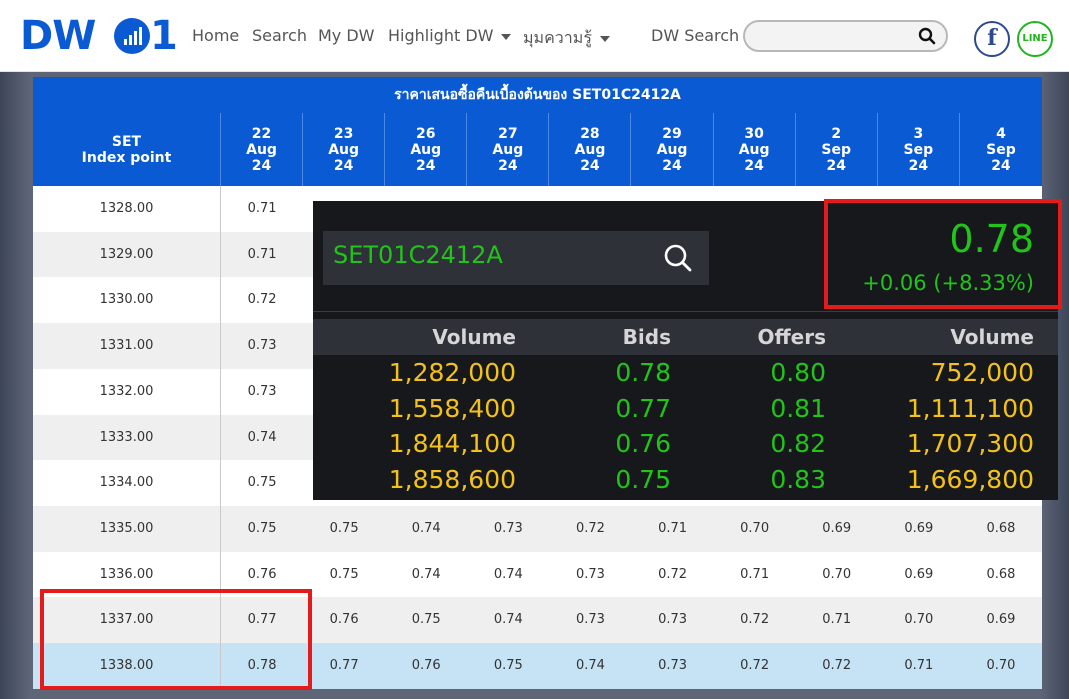 The image size is (1069, 699). I want to click on header-line: Index point, so click(126, 157).